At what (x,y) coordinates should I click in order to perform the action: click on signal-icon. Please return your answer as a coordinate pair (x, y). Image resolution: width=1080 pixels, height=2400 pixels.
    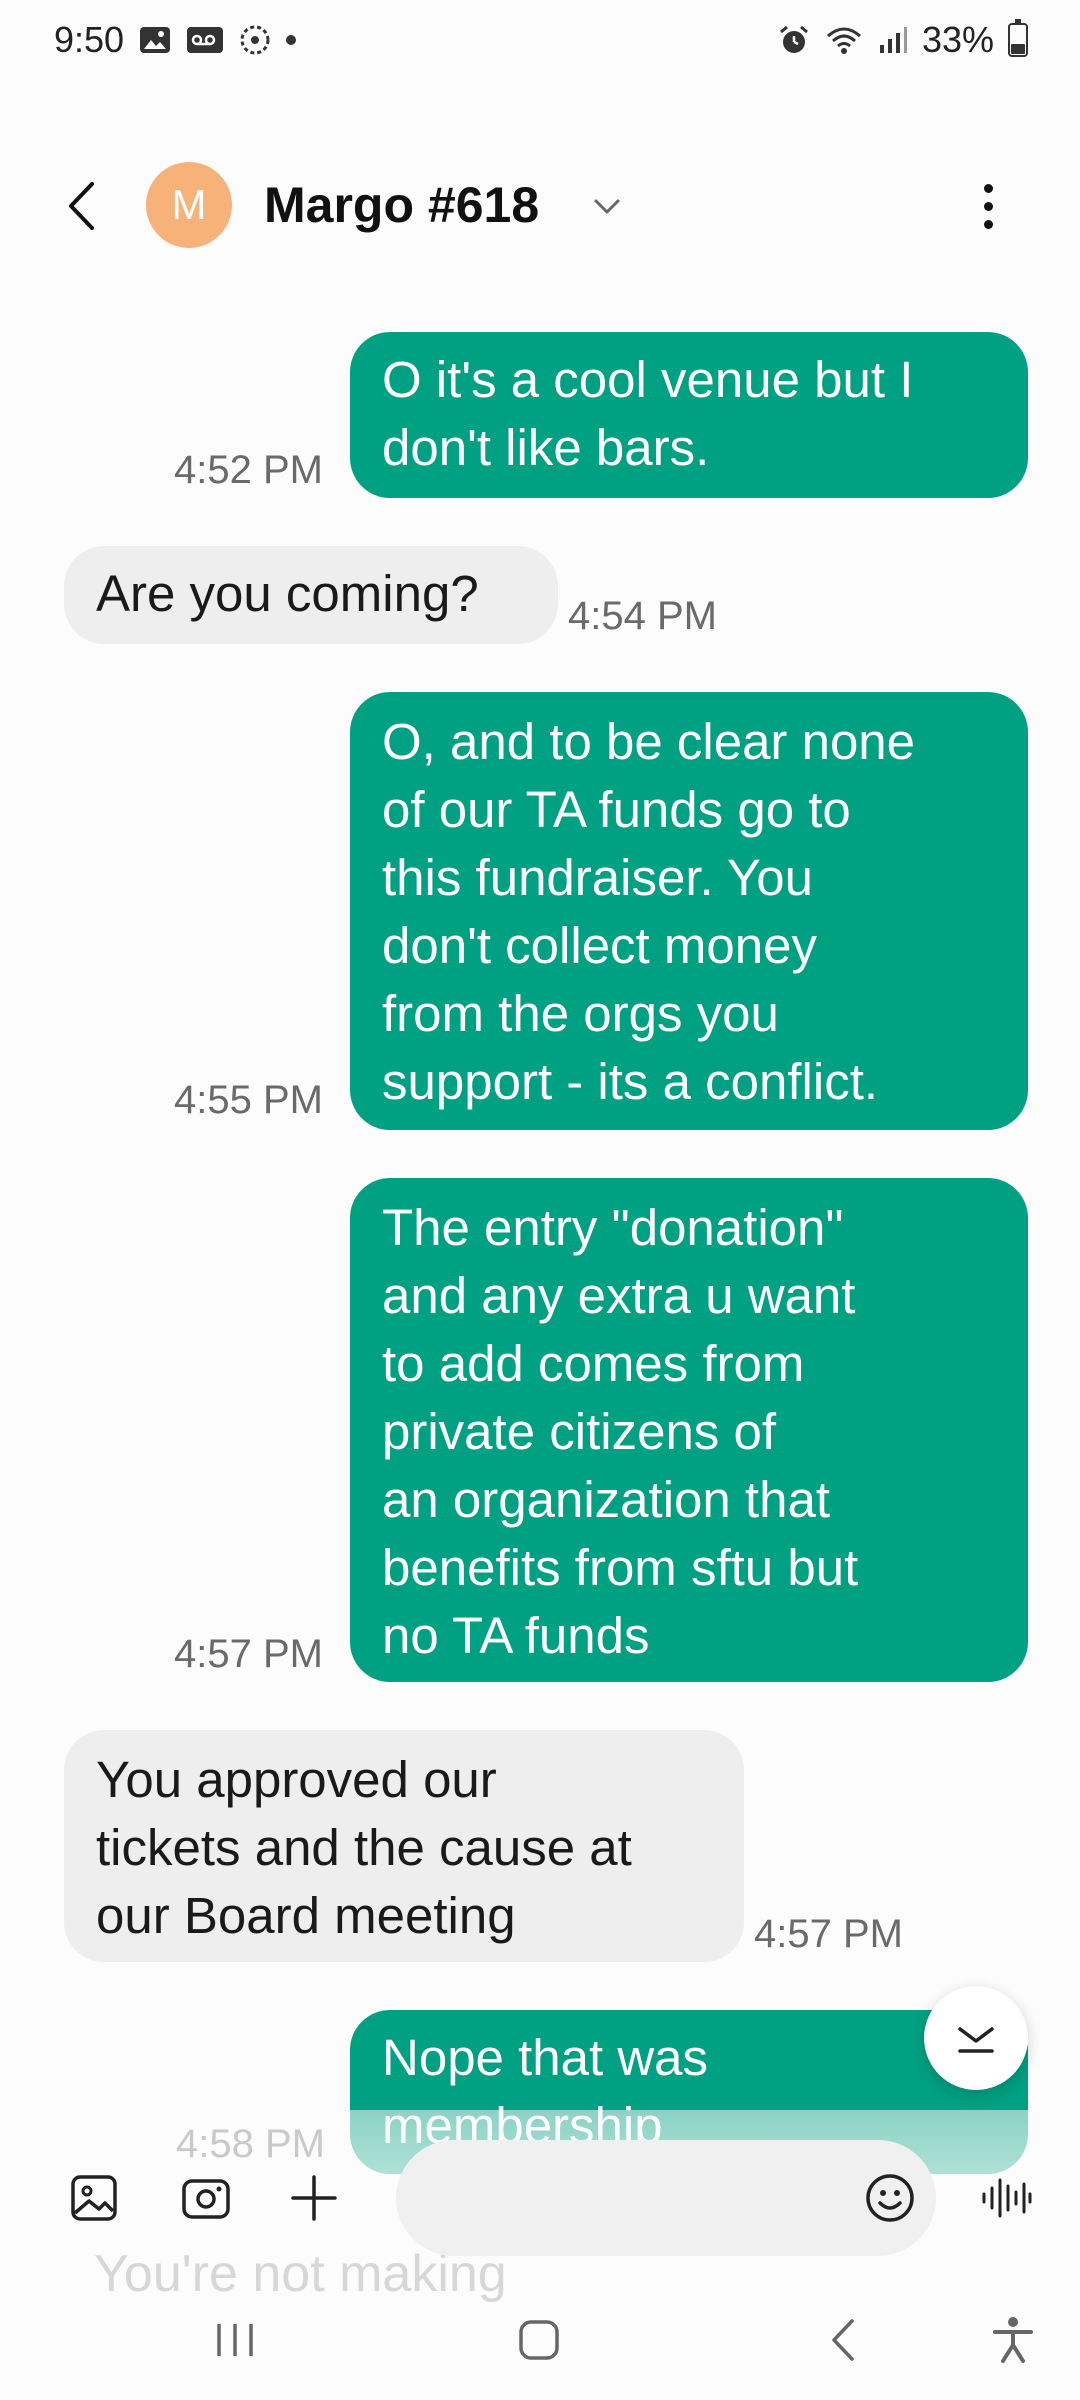
    Looking at the image, I should click on (893, 40).